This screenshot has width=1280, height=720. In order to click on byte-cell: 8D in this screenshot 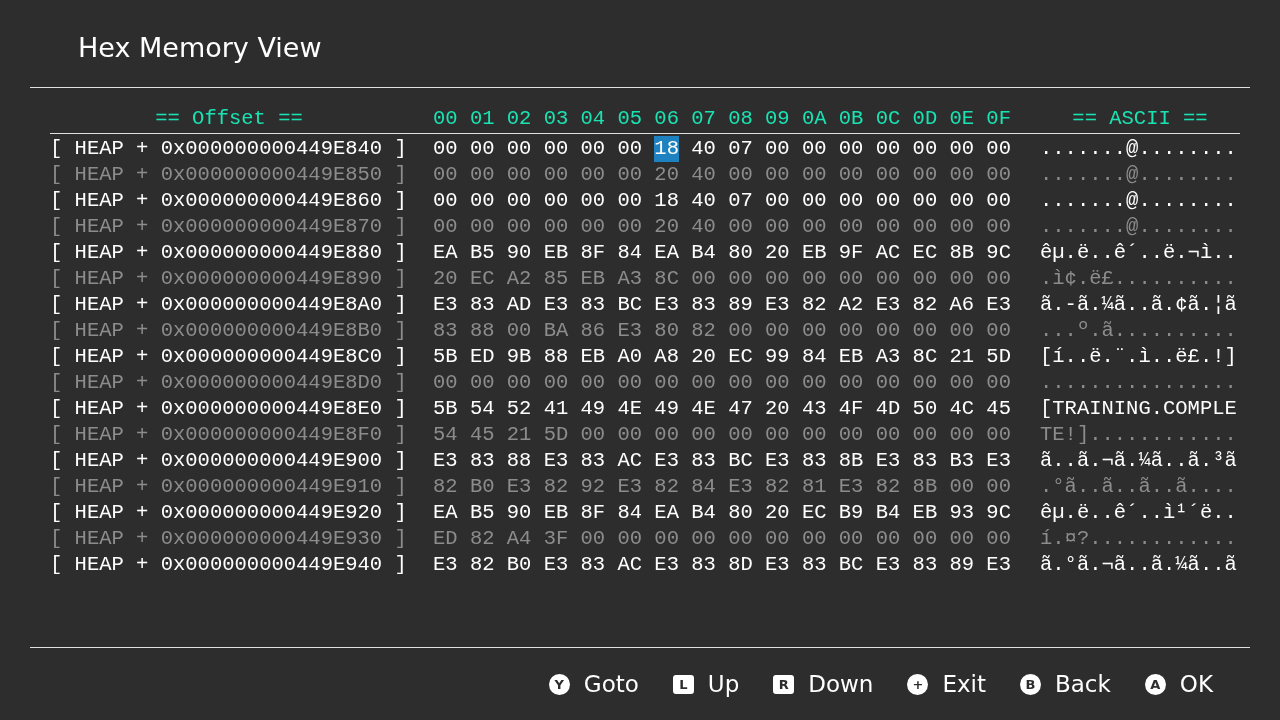, I will do `click(740, 565)`.